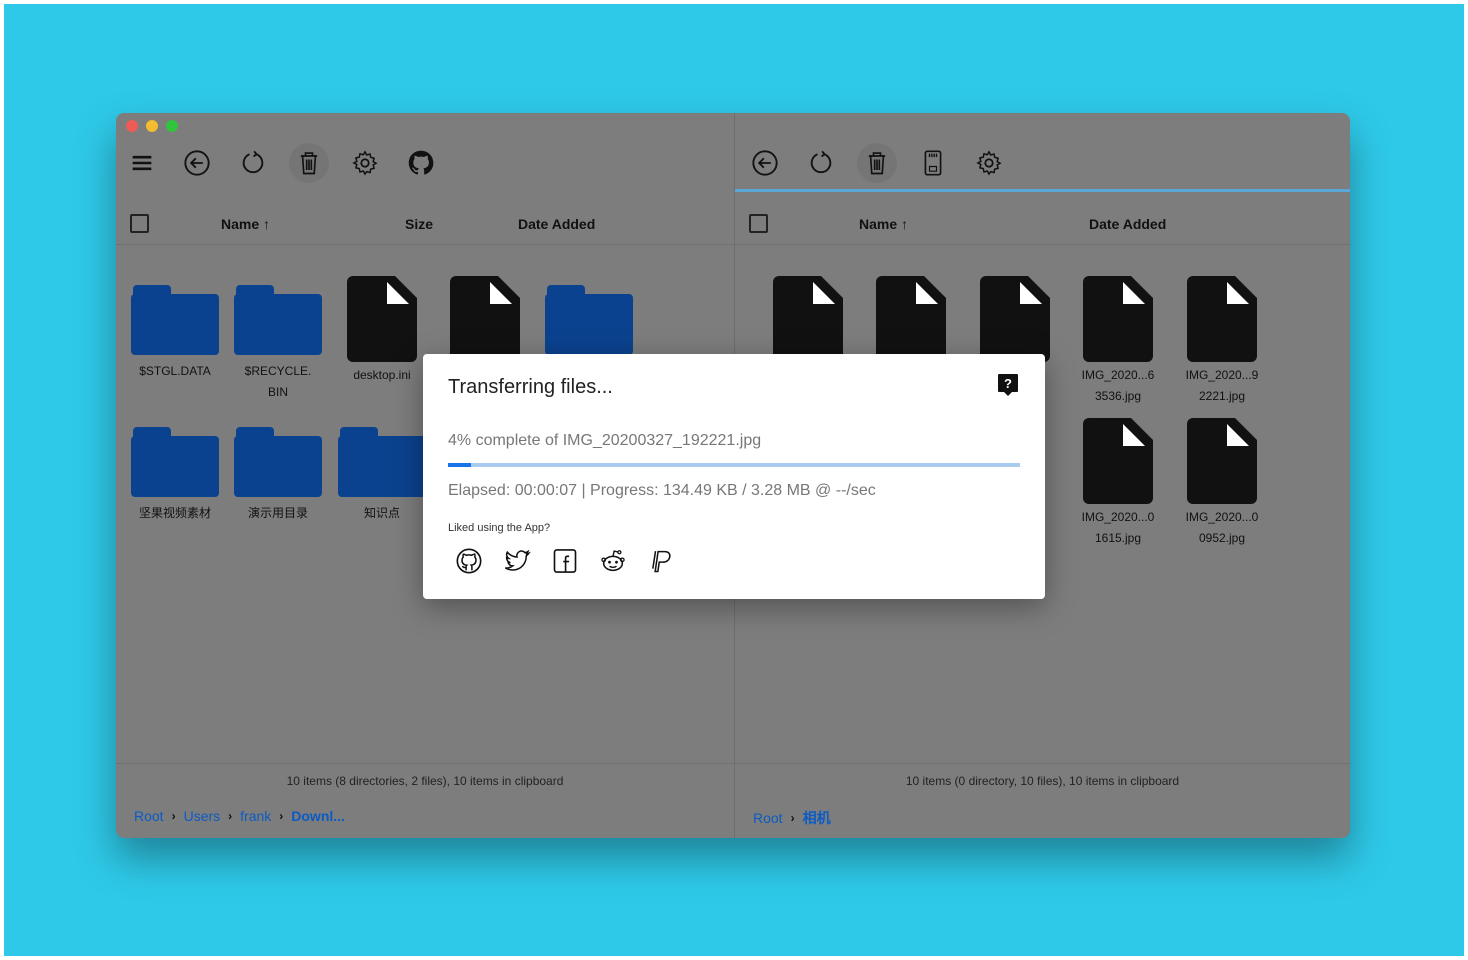 The width and height of the screenshot is (1468, 960). What do you see at coordinates (202, 816) in the screenshot?
I see `breadcrumb-users: Users` at bounding box center [202, 816].